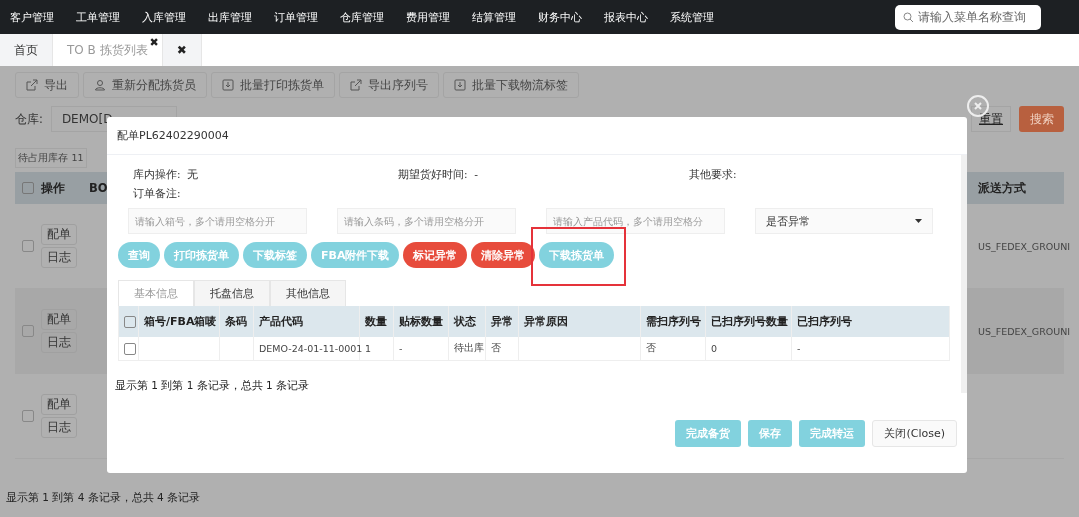 This screenshot has width=1079, height=517. I want to click on column-header: 操作, so click(53, 188).